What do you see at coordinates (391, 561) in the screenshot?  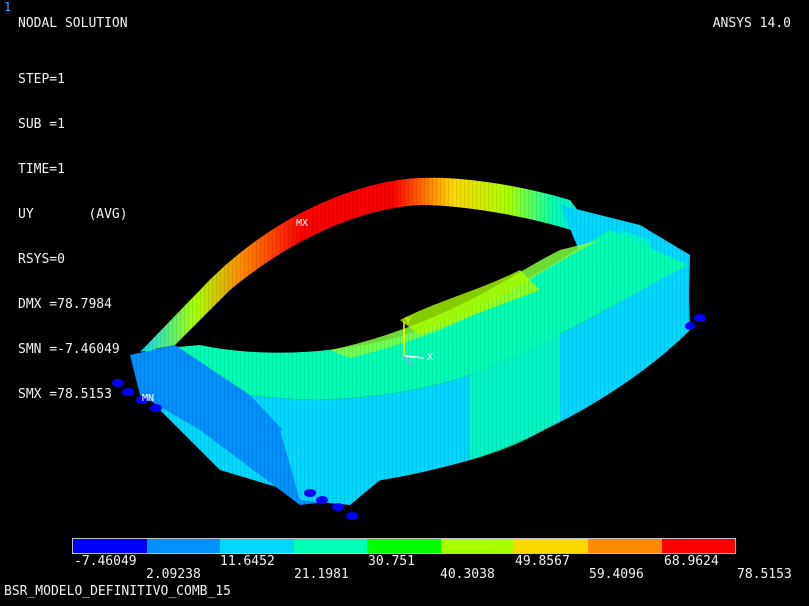 I see `legend-label-upper-2: 30.751` at bounding box center [391, 561].